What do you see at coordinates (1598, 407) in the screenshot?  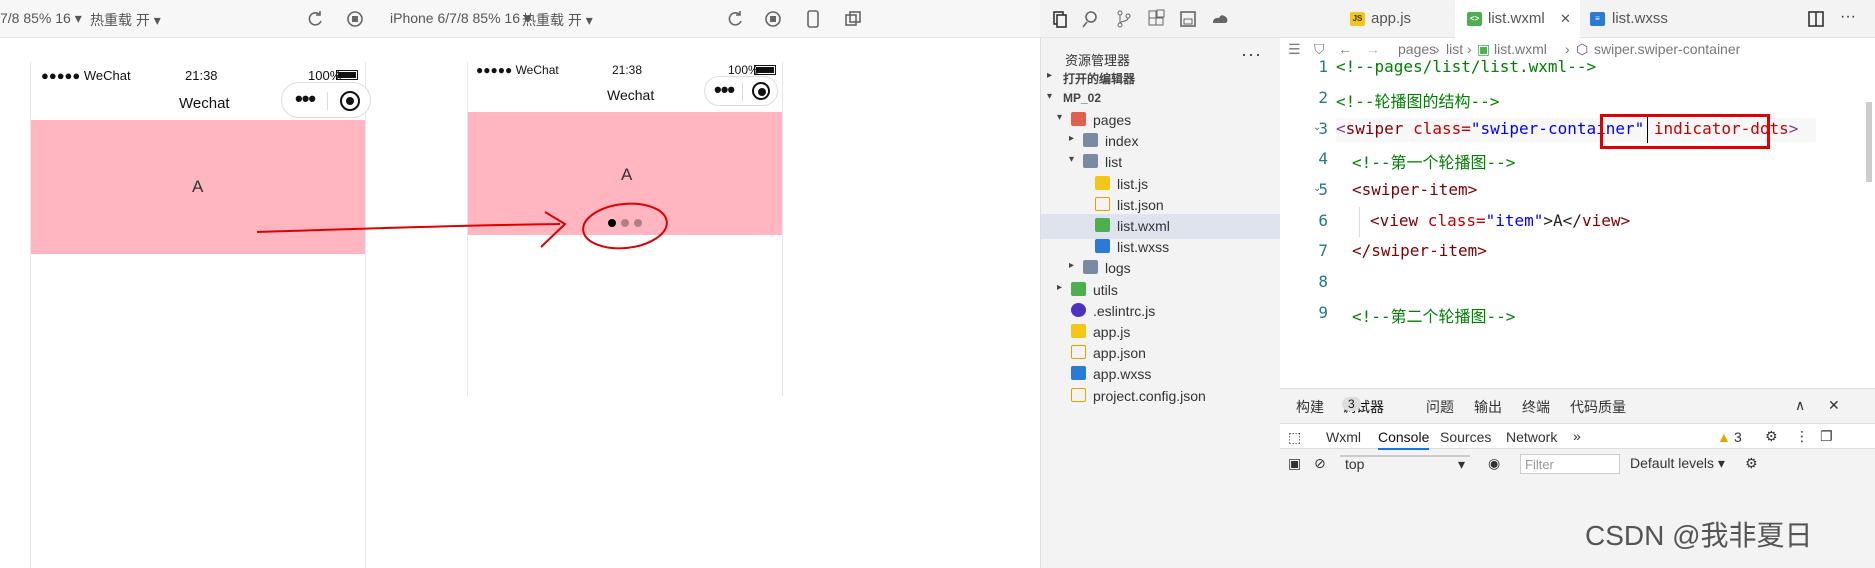 I see `tab-code-quality: 代码质量` at bounding box center [1598, 407].